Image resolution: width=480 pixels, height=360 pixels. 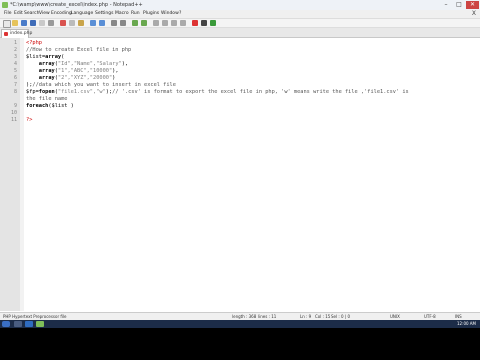 I want to click on line-number: 10, so click(x=13, y=113).